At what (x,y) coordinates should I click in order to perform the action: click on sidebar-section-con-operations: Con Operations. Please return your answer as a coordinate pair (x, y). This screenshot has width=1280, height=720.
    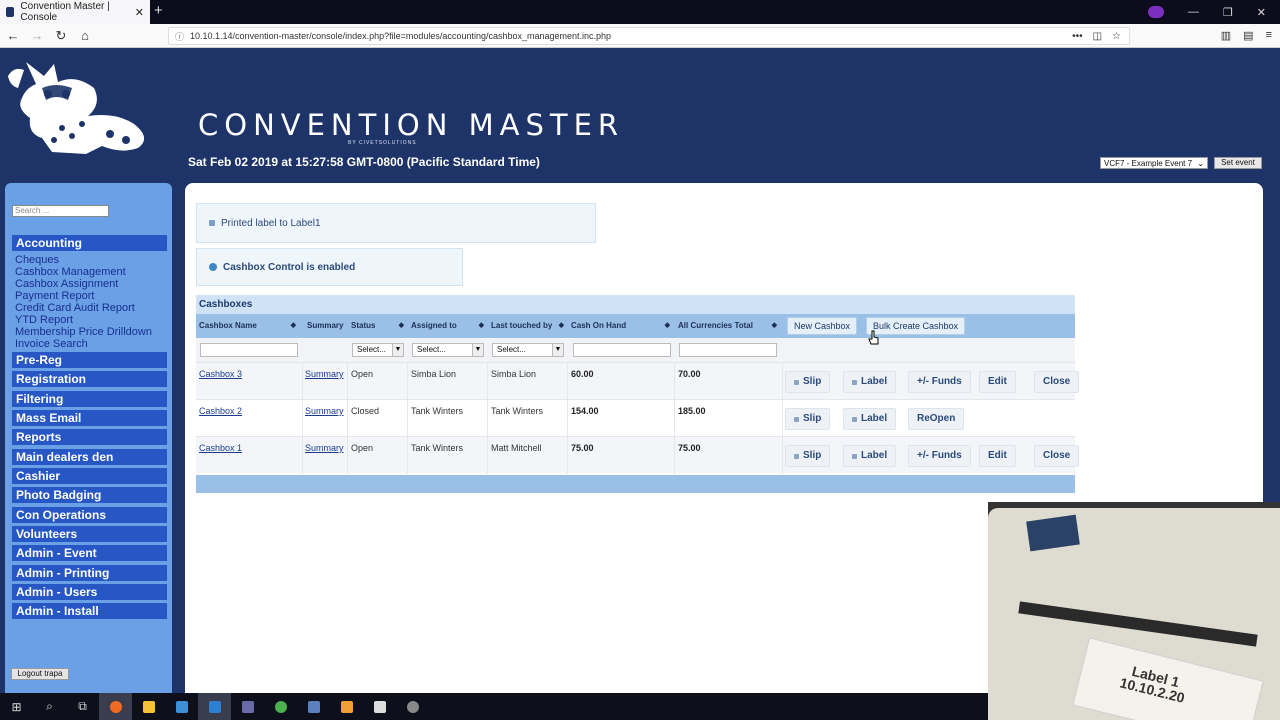
    Looking at the image, I should click on (89, 515).